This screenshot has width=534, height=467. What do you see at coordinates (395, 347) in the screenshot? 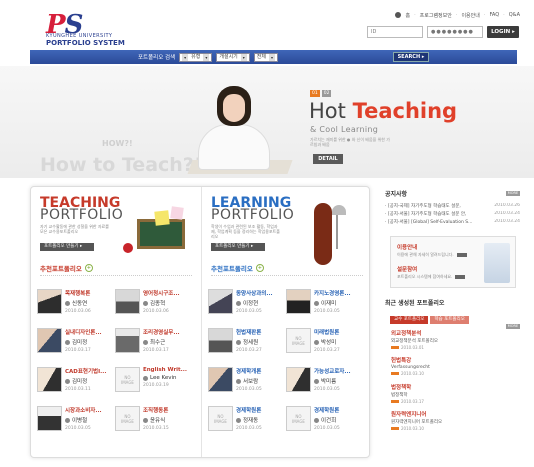
I see `new-tag` at bounding box center [395, 347].